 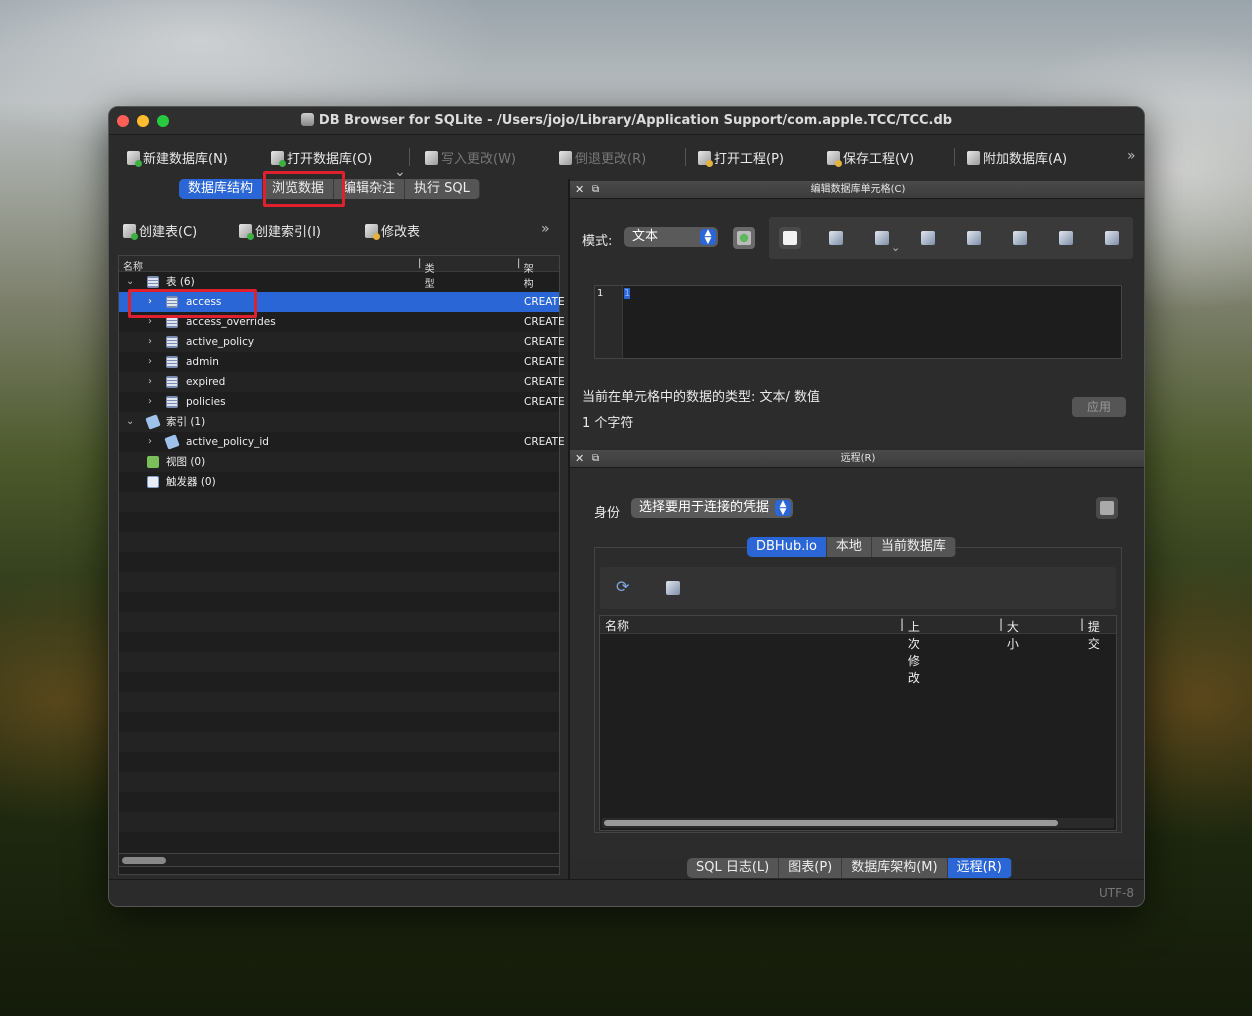 I want to click on clone-database-icon, so click(x=673, y=588).